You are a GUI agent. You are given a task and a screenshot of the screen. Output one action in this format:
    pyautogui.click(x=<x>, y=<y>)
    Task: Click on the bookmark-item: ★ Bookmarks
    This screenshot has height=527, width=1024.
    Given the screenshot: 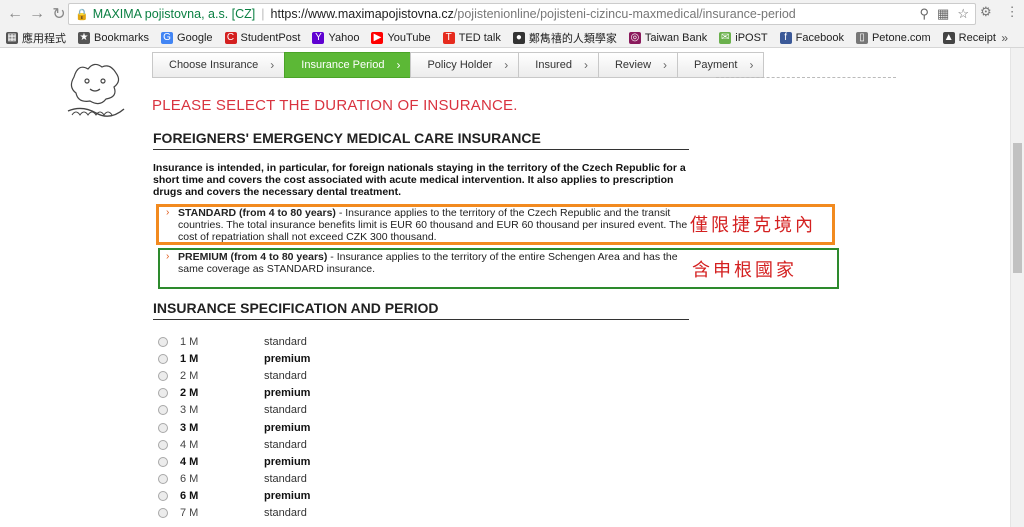 What is the action you would take?
    pyautogui.click(x=114, y=37)
    